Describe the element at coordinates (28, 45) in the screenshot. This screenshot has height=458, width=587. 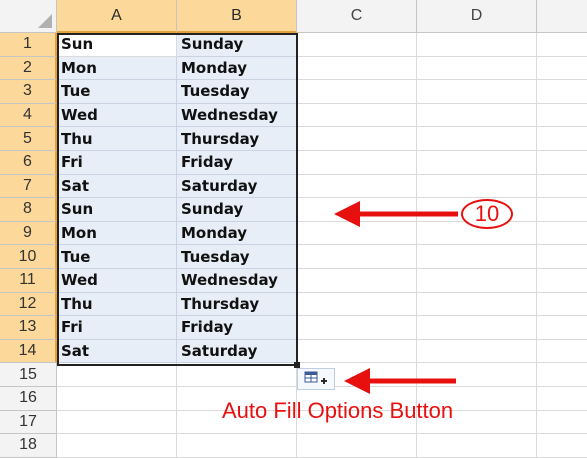
I see `row-header: 1` at that location.